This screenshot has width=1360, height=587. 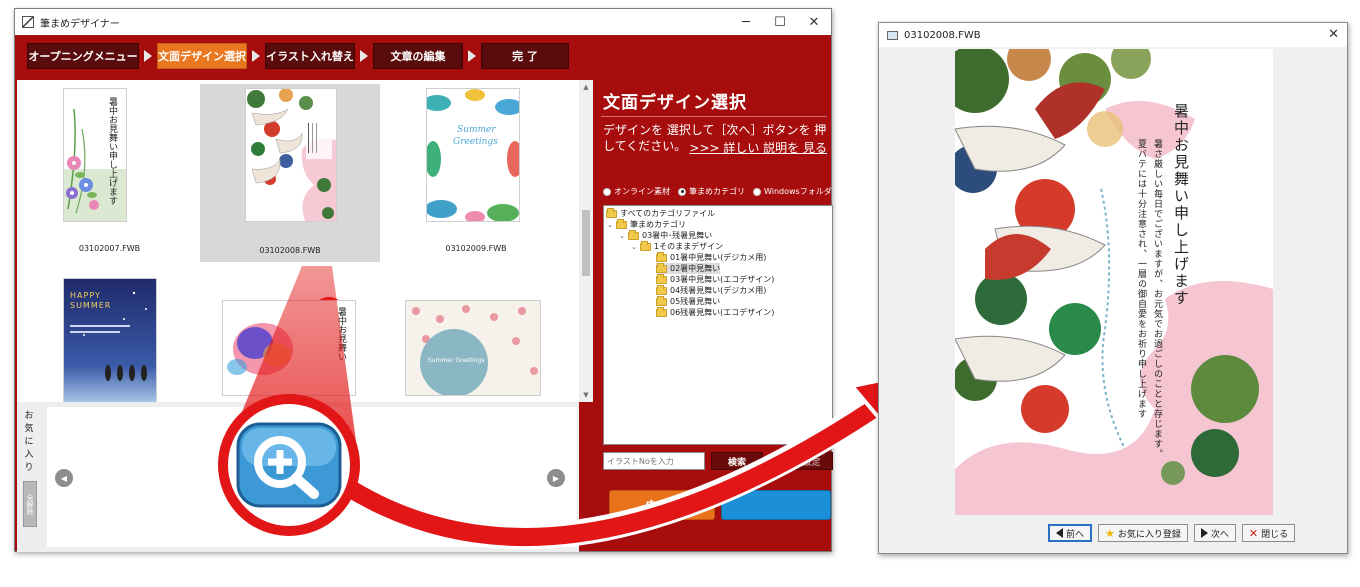 What do you see at coordinates (718, 257) in the screenshot?
I see `tree-item-label: 01暑中見舞い(デジカメ用)` at bounding box center [718, 257].